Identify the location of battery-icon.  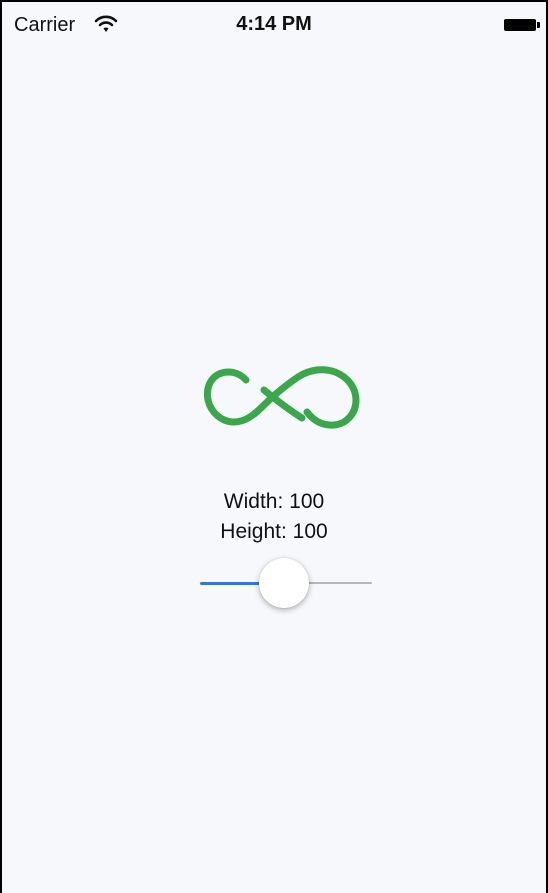
(522, 25).